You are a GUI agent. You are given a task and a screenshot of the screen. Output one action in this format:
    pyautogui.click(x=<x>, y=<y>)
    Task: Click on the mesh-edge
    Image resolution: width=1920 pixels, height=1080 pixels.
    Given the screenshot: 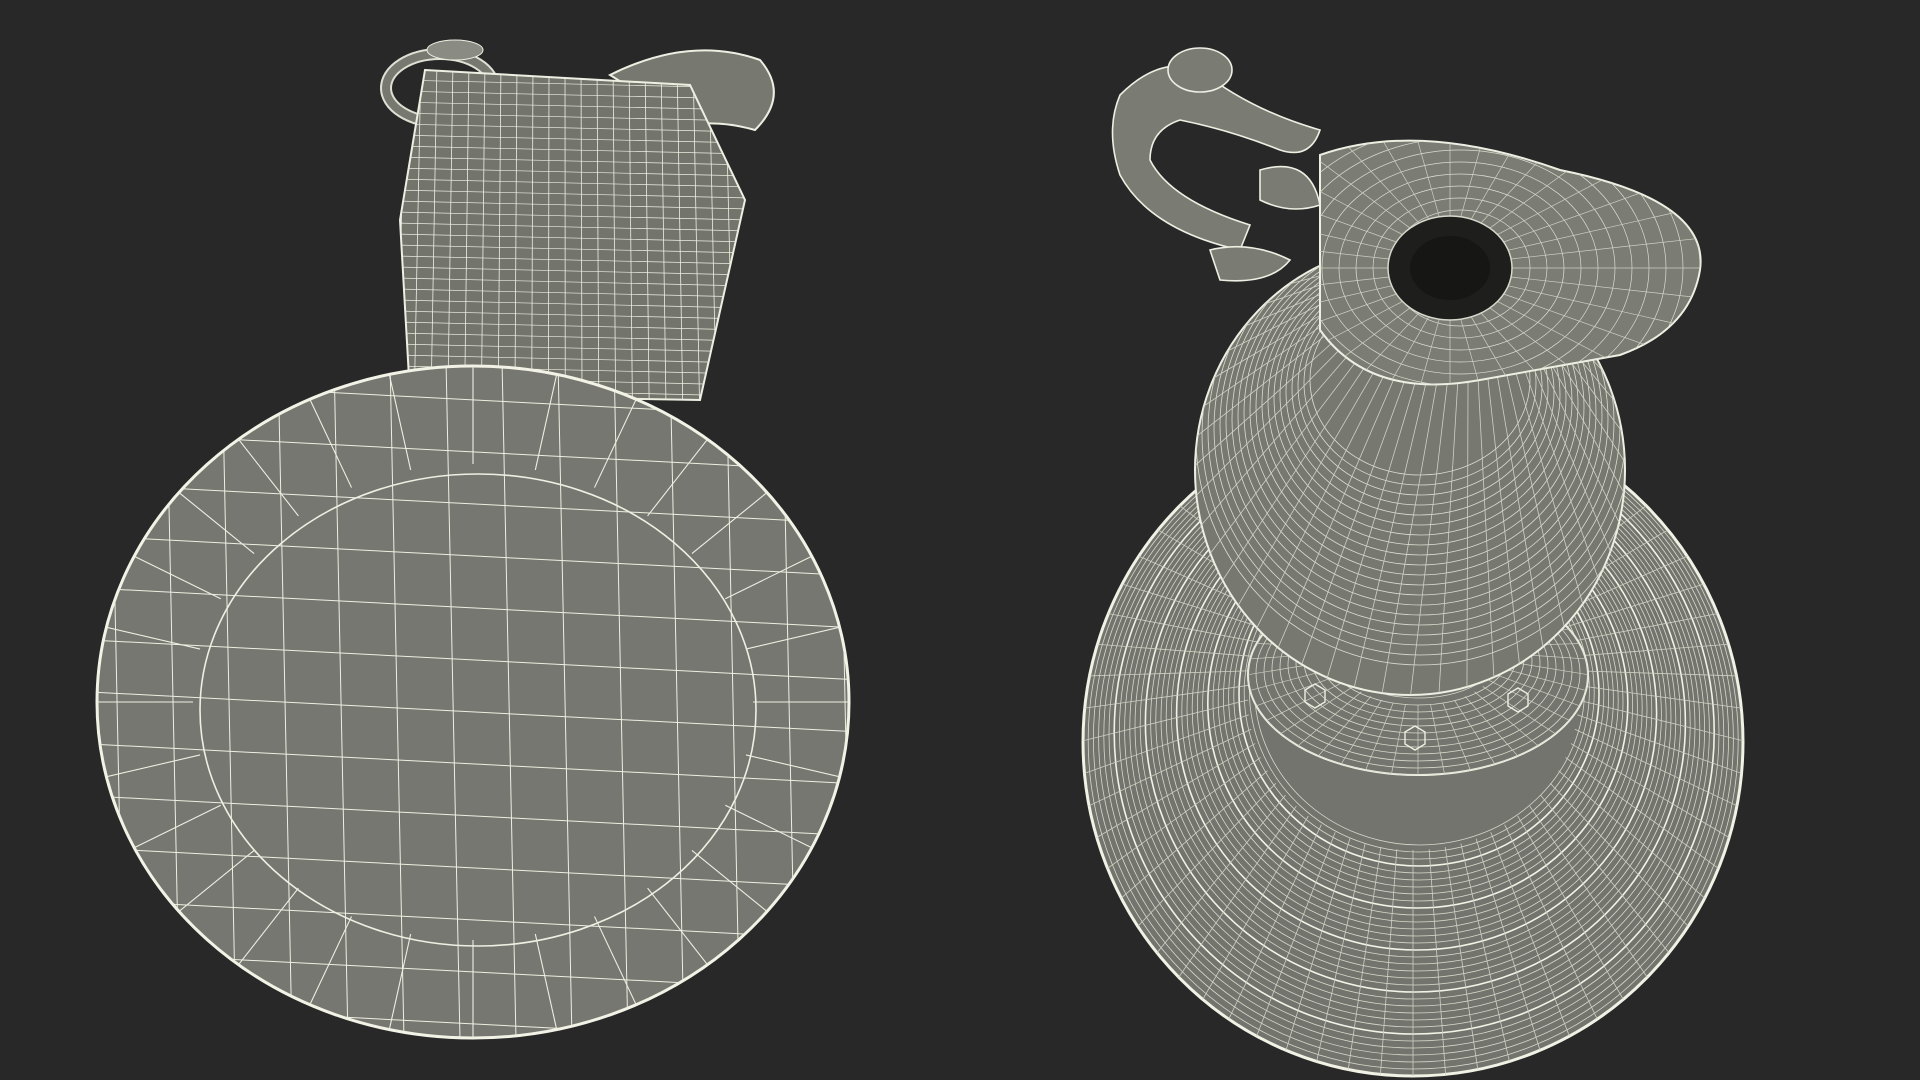 What is the action you would take?
    pyautogui.click(x=549, y=235)
    